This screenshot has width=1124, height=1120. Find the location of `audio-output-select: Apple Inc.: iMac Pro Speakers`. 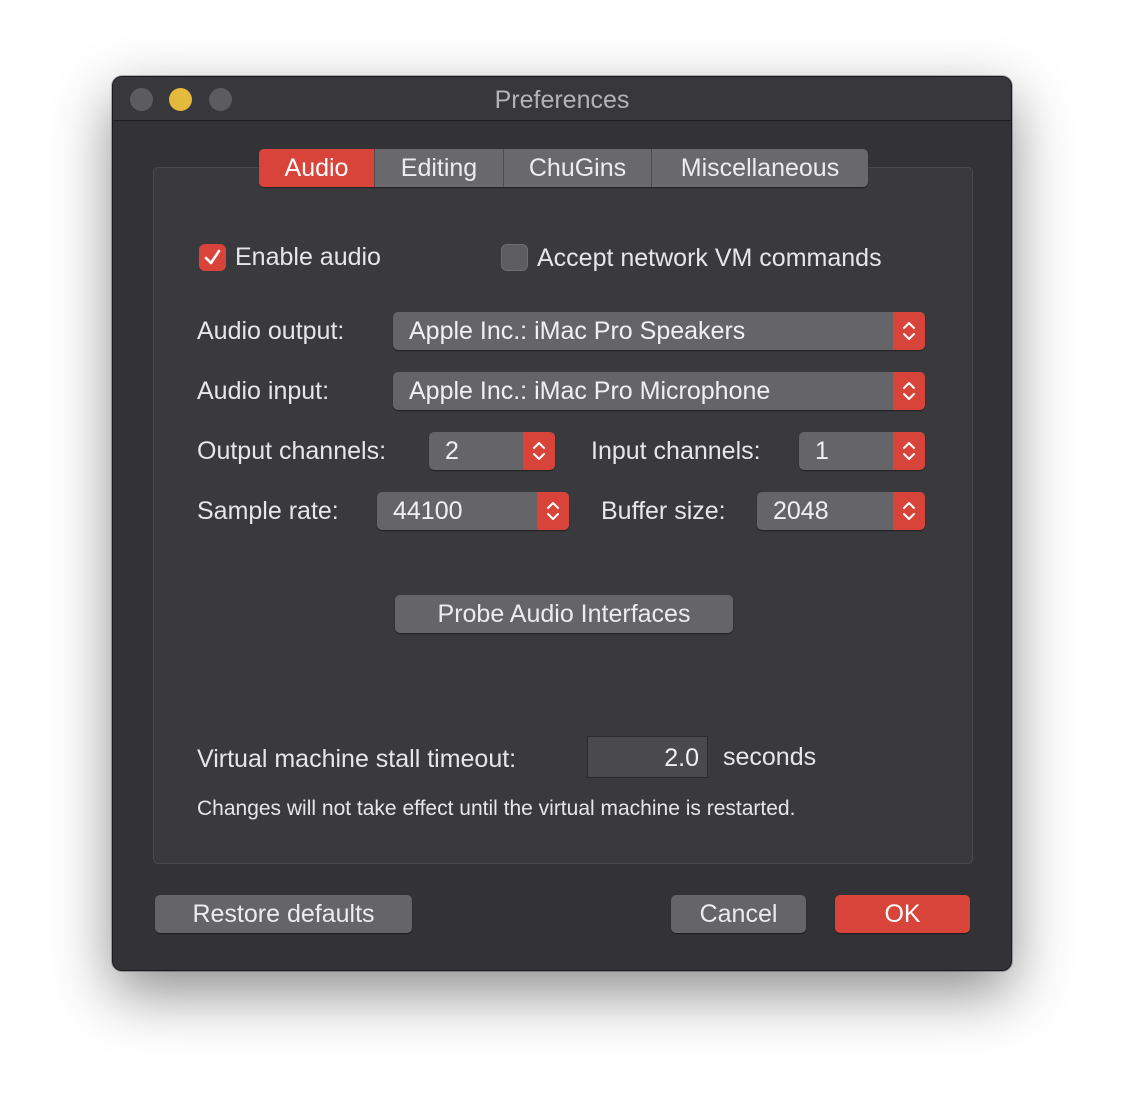

audio-output-select: Apple Inc.: iMac Pro Speakers is located at coordinates (659, 331).